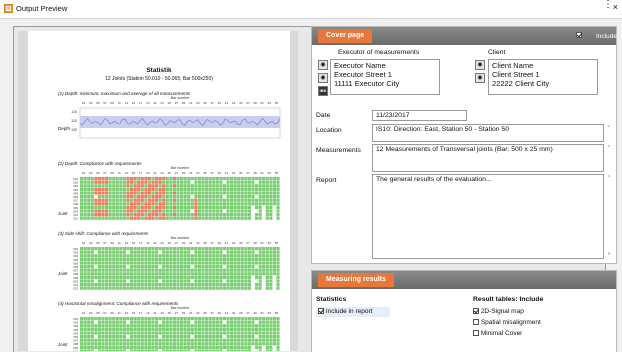 The height and width of the screenshot is (352, 622). What do you see at coordinates (345, 36) in the screenshot?
I see `cover-page-tab: Cover page` at bounding box center [345, 36].